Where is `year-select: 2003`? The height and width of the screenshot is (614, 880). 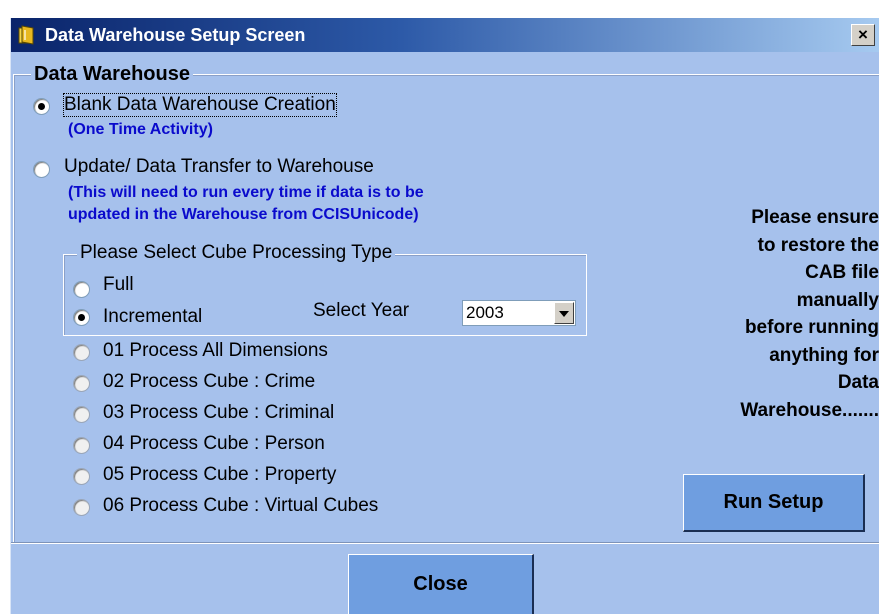 year-select: 2003 is located at coordinates (519, 313).